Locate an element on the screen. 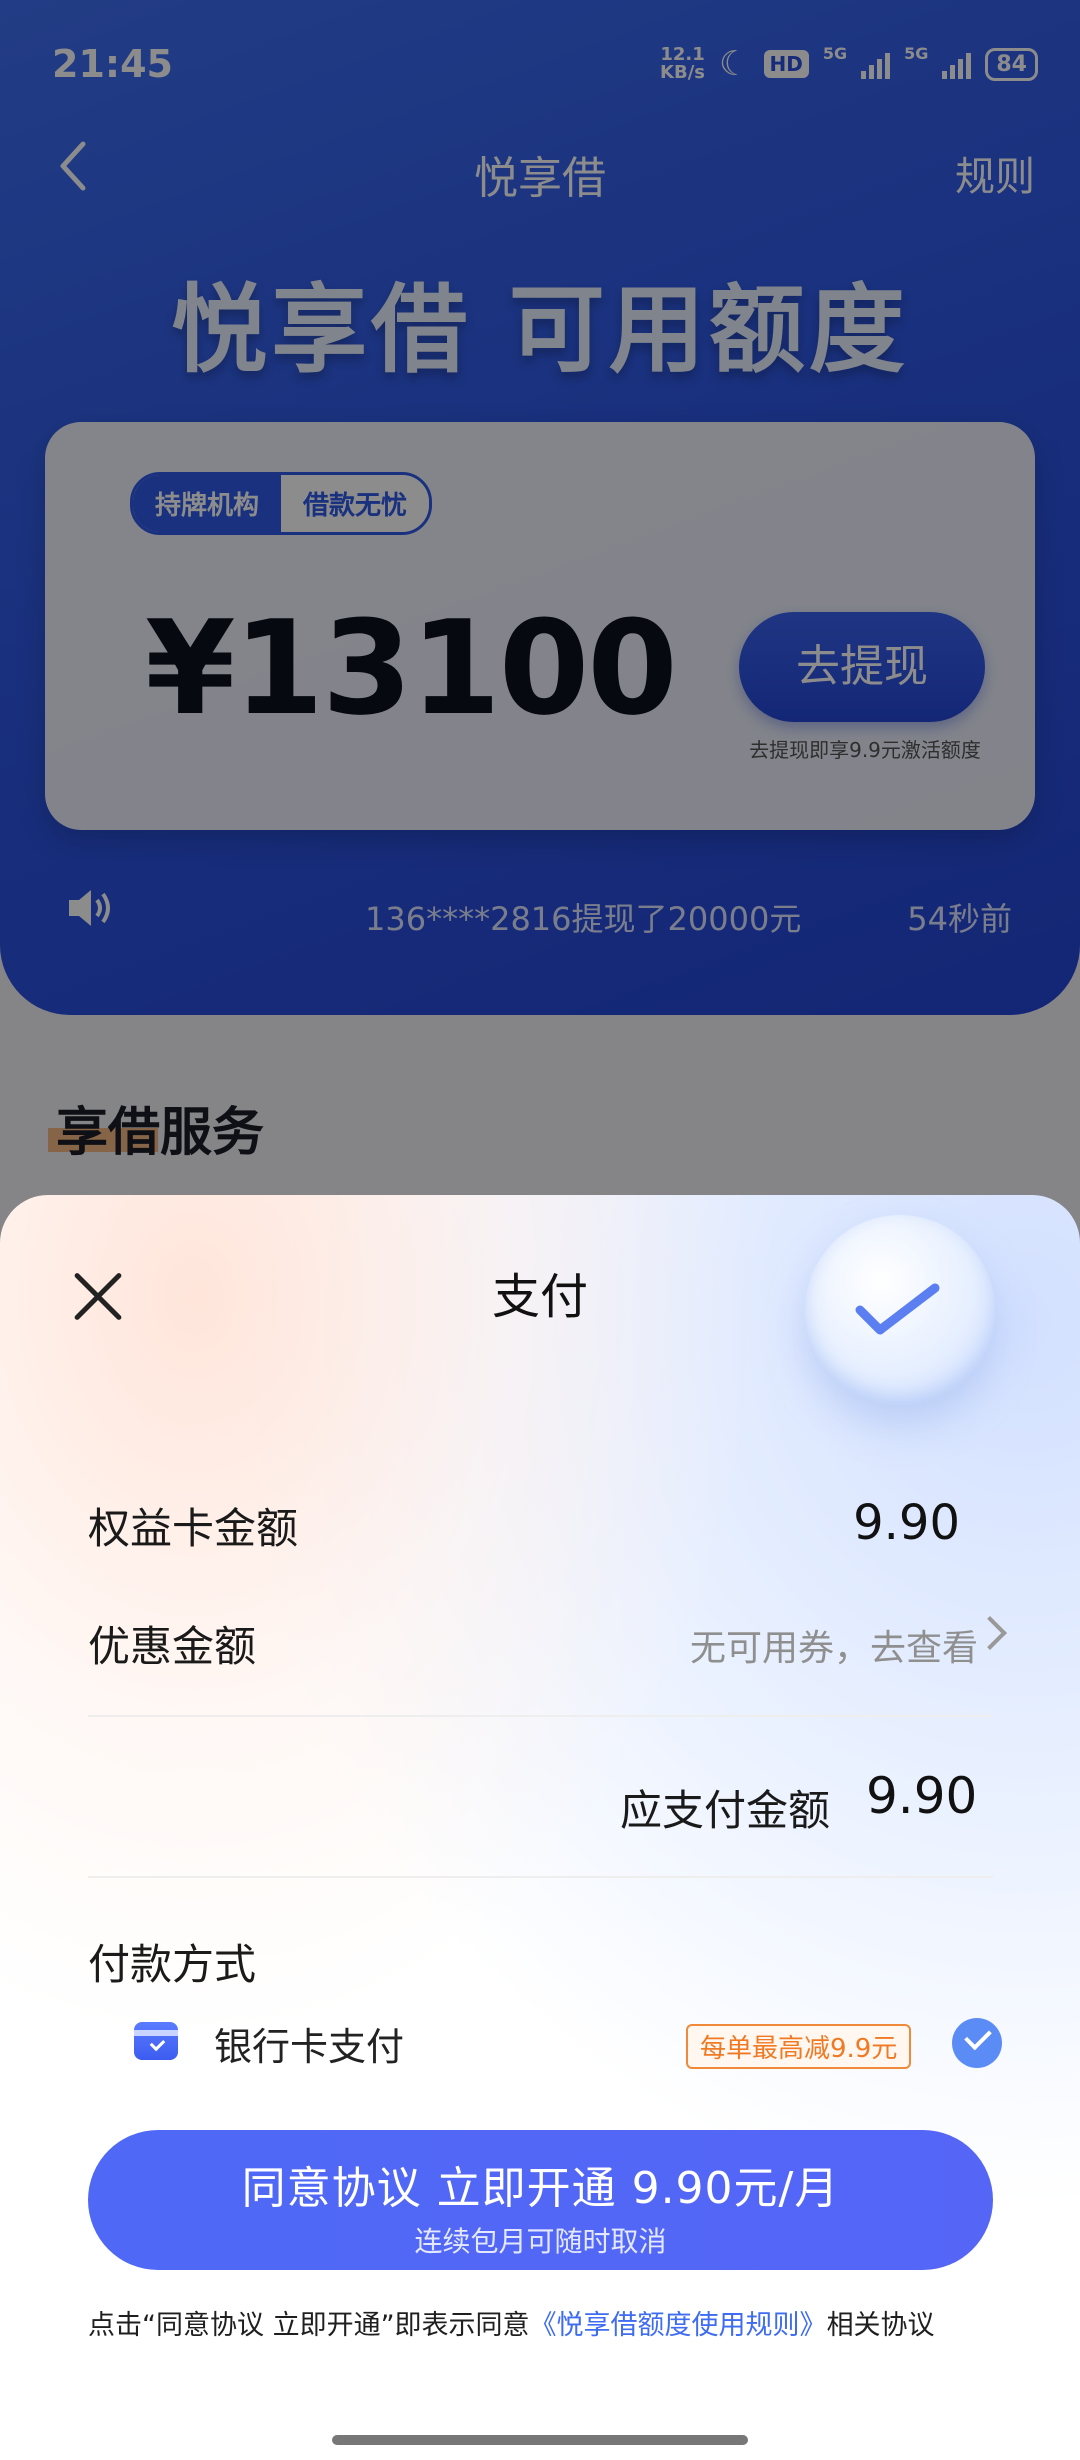  bank-card-icon is located at coordinates (156, 2041).